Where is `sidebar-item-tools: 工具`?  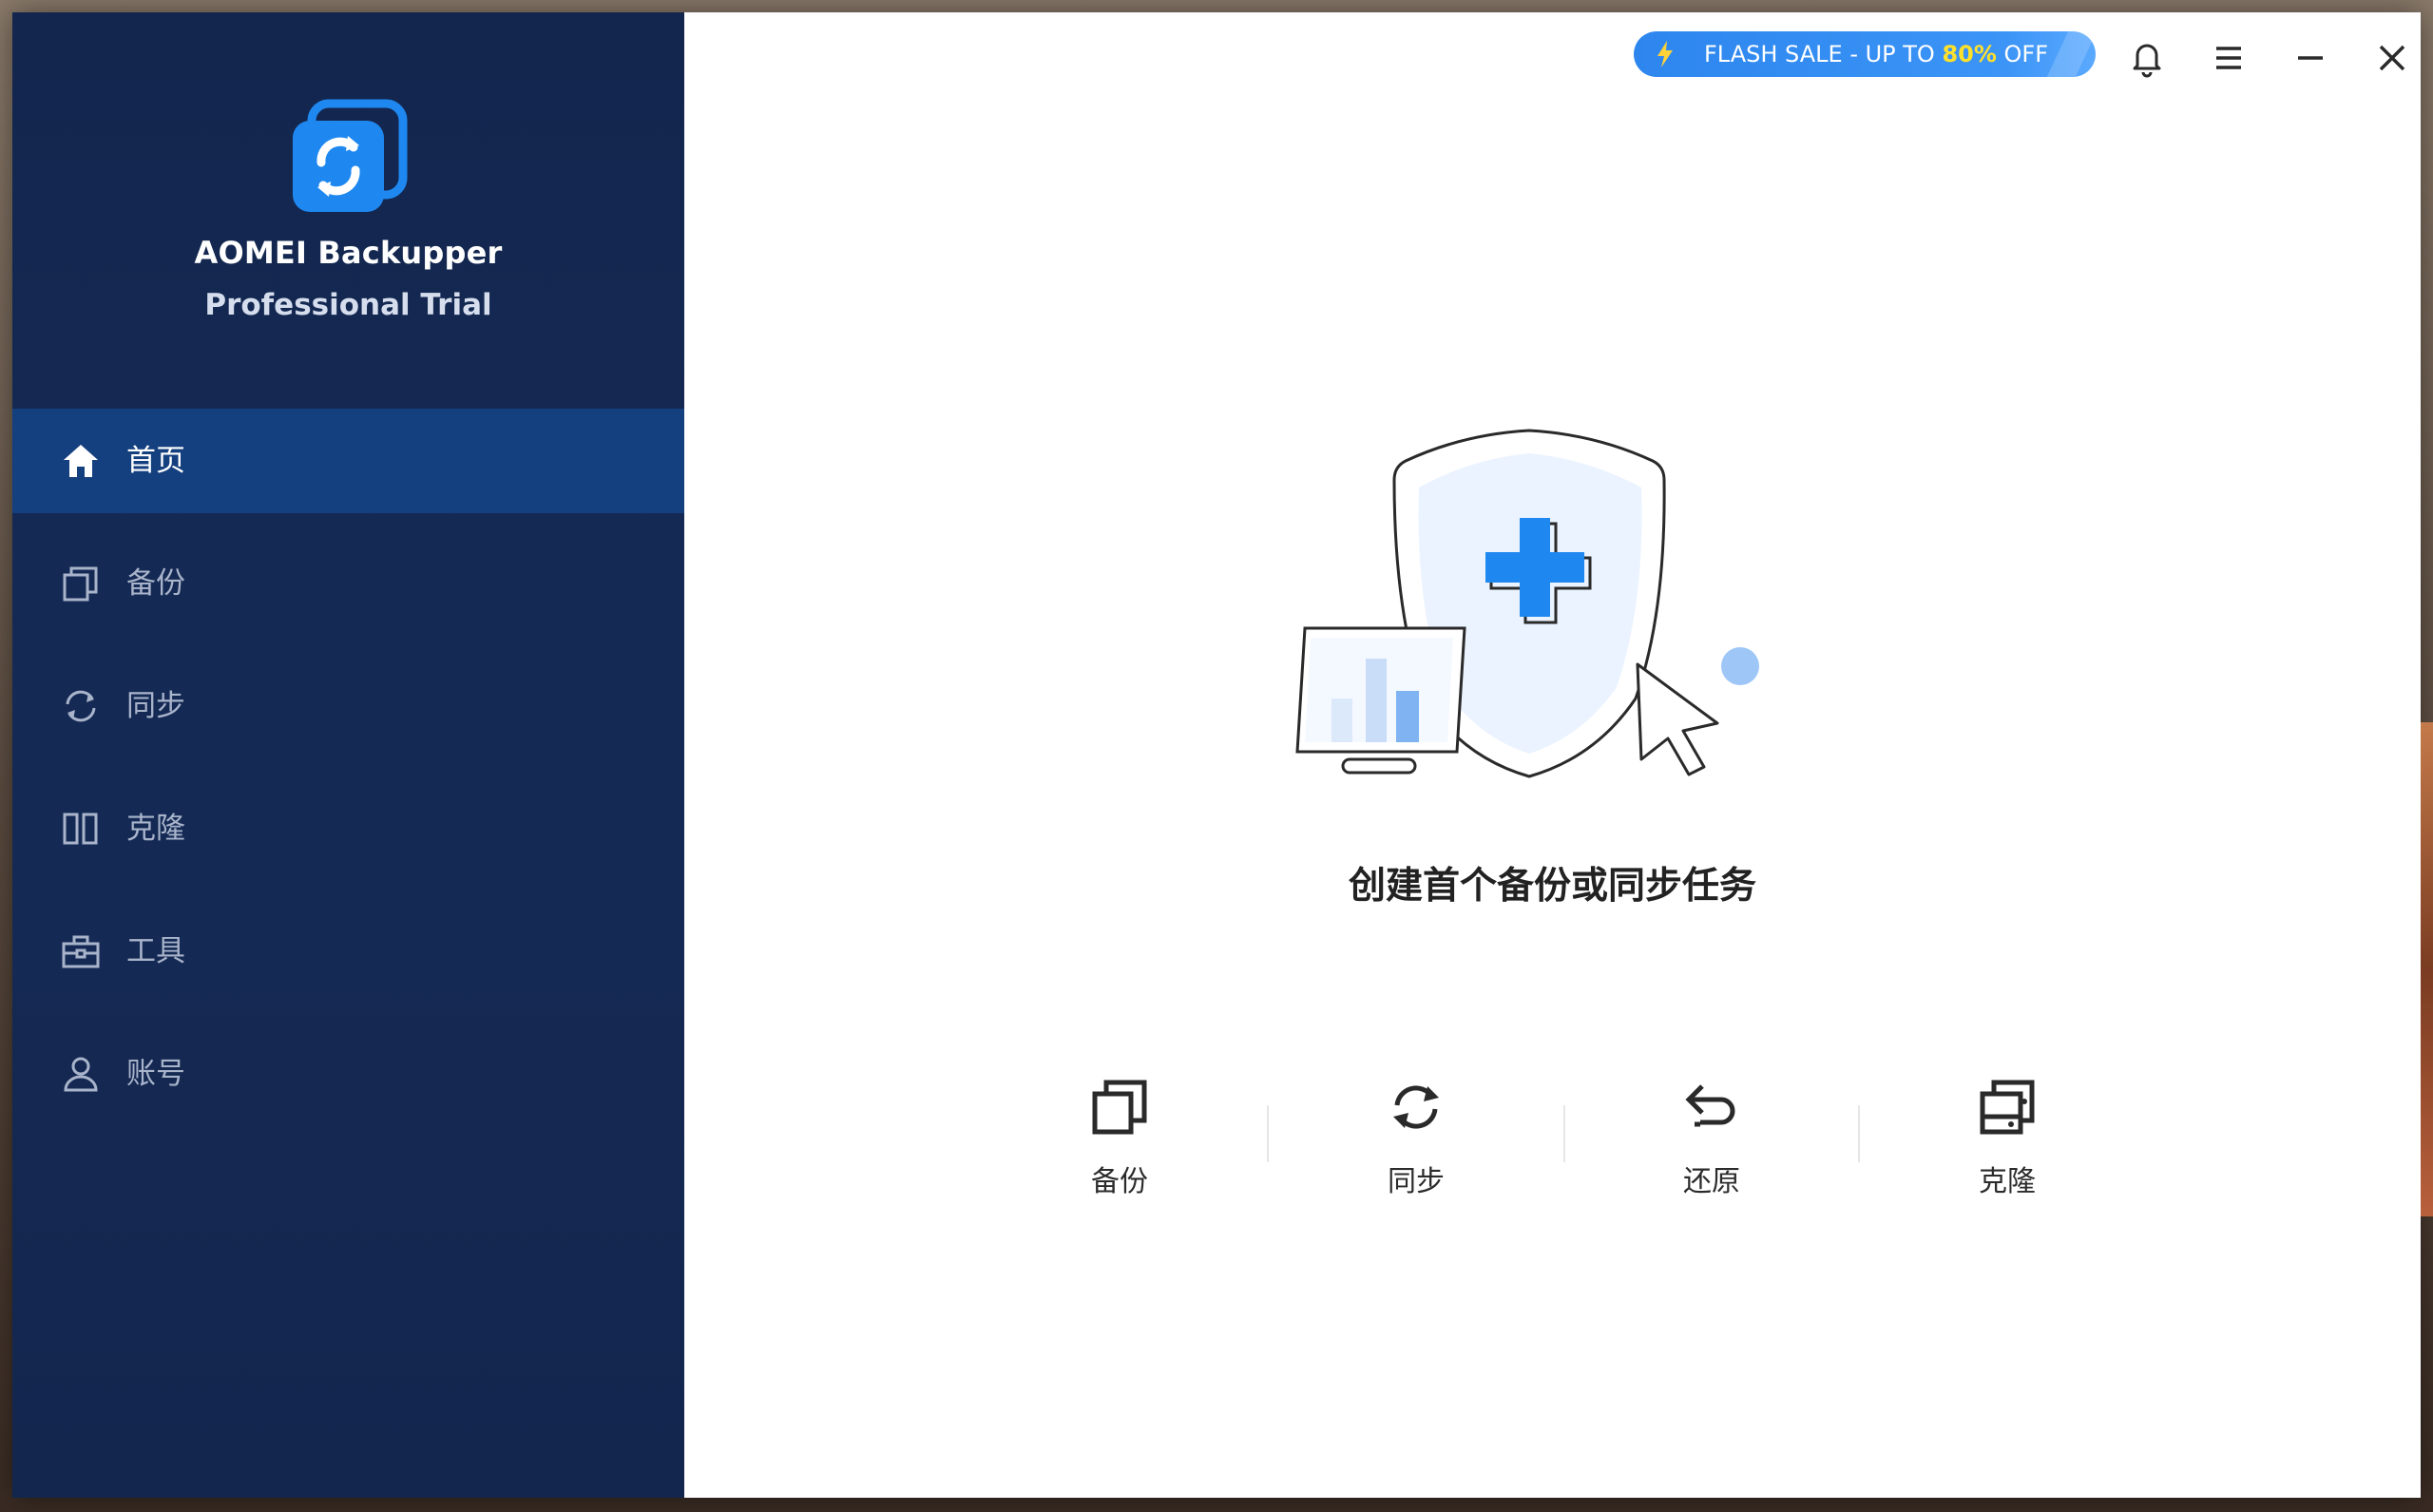 sidebar-item-tools: 工具 is located at coordinates (348, 951).